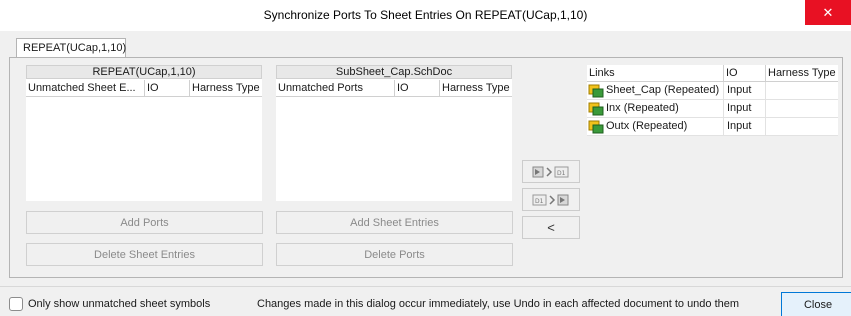 This screenshot has height=316, width=851. What do you see at coordinates (655, 73) in the screenshot?
I see `column-links: Links` at bounding box center [655, 73].